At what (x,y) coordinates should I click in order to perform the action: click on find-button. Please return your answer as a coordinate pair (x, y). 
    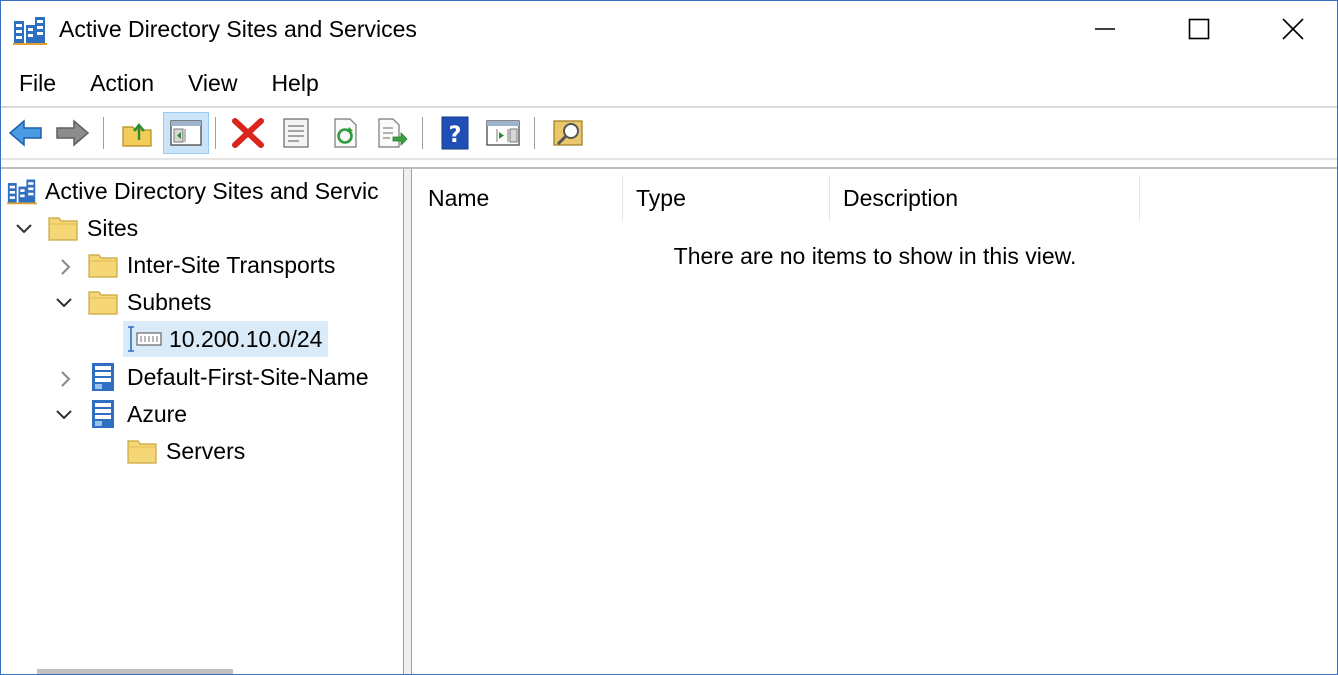
    Looking at the image, I should click on (568, 133).